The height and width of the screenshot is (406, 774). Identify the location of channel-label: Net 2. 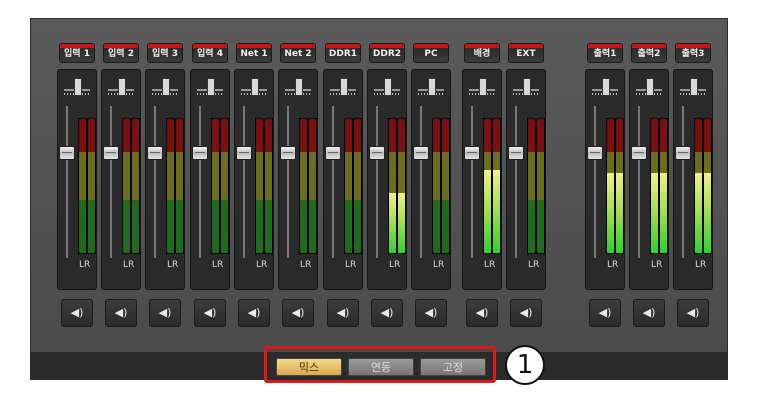
(298, 53).